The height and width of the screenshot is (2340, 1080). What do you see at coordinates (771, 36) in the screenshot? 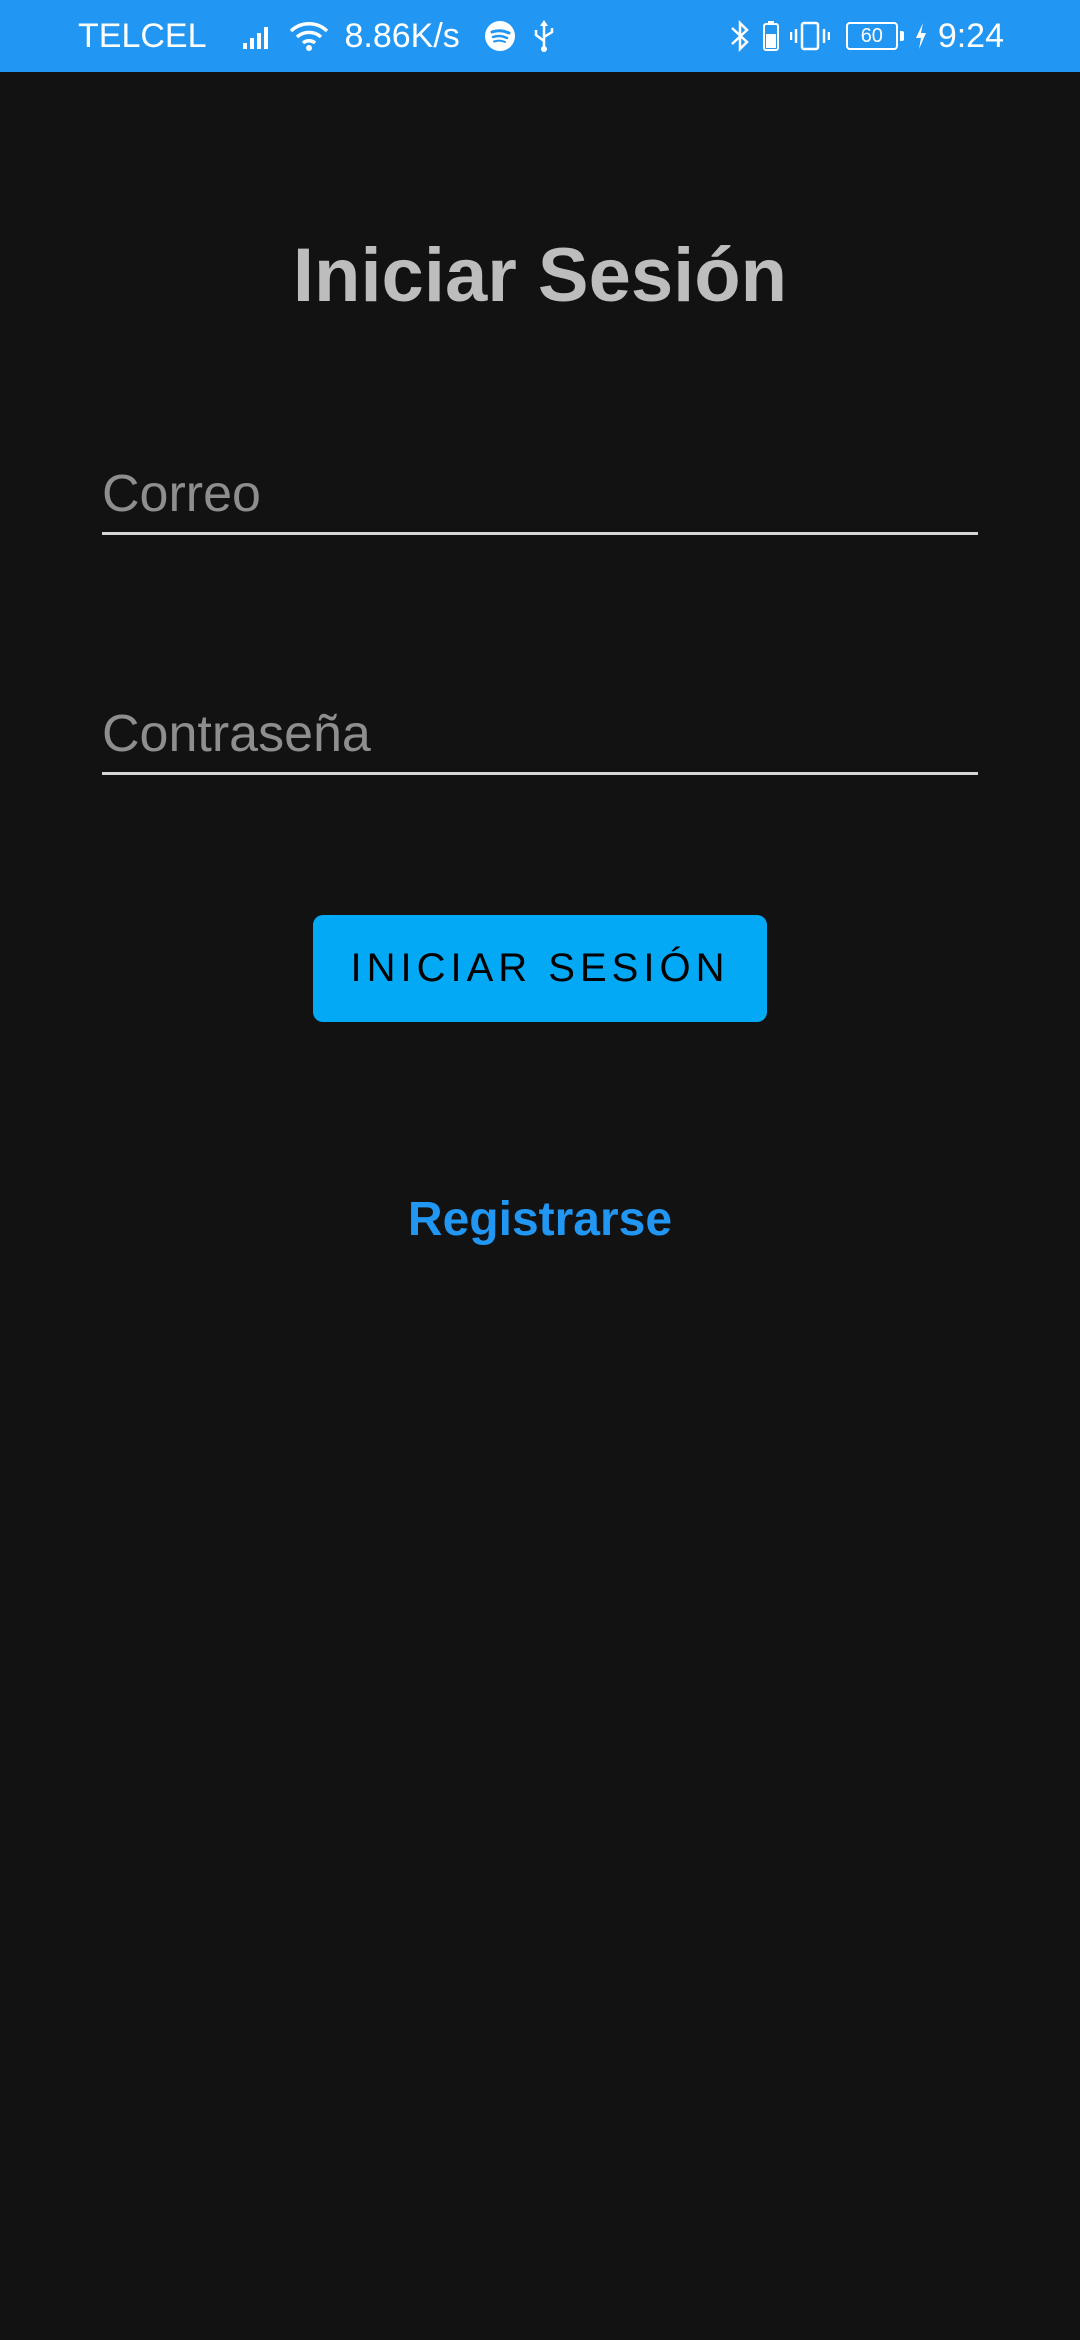
I see `battery-small-icon` at bounding box center [771, 36].